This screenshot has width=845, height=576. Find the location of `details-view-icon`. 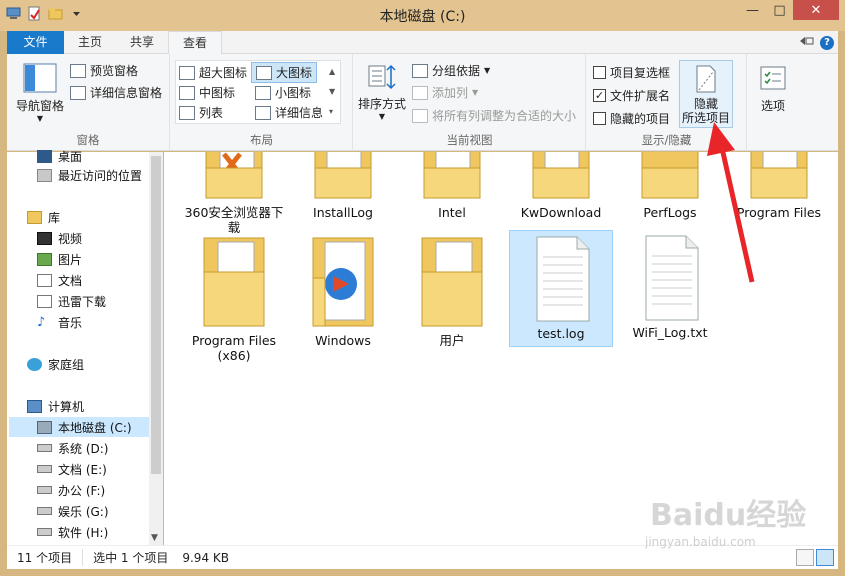

details-view-icon is located at coordinates (805, 557).